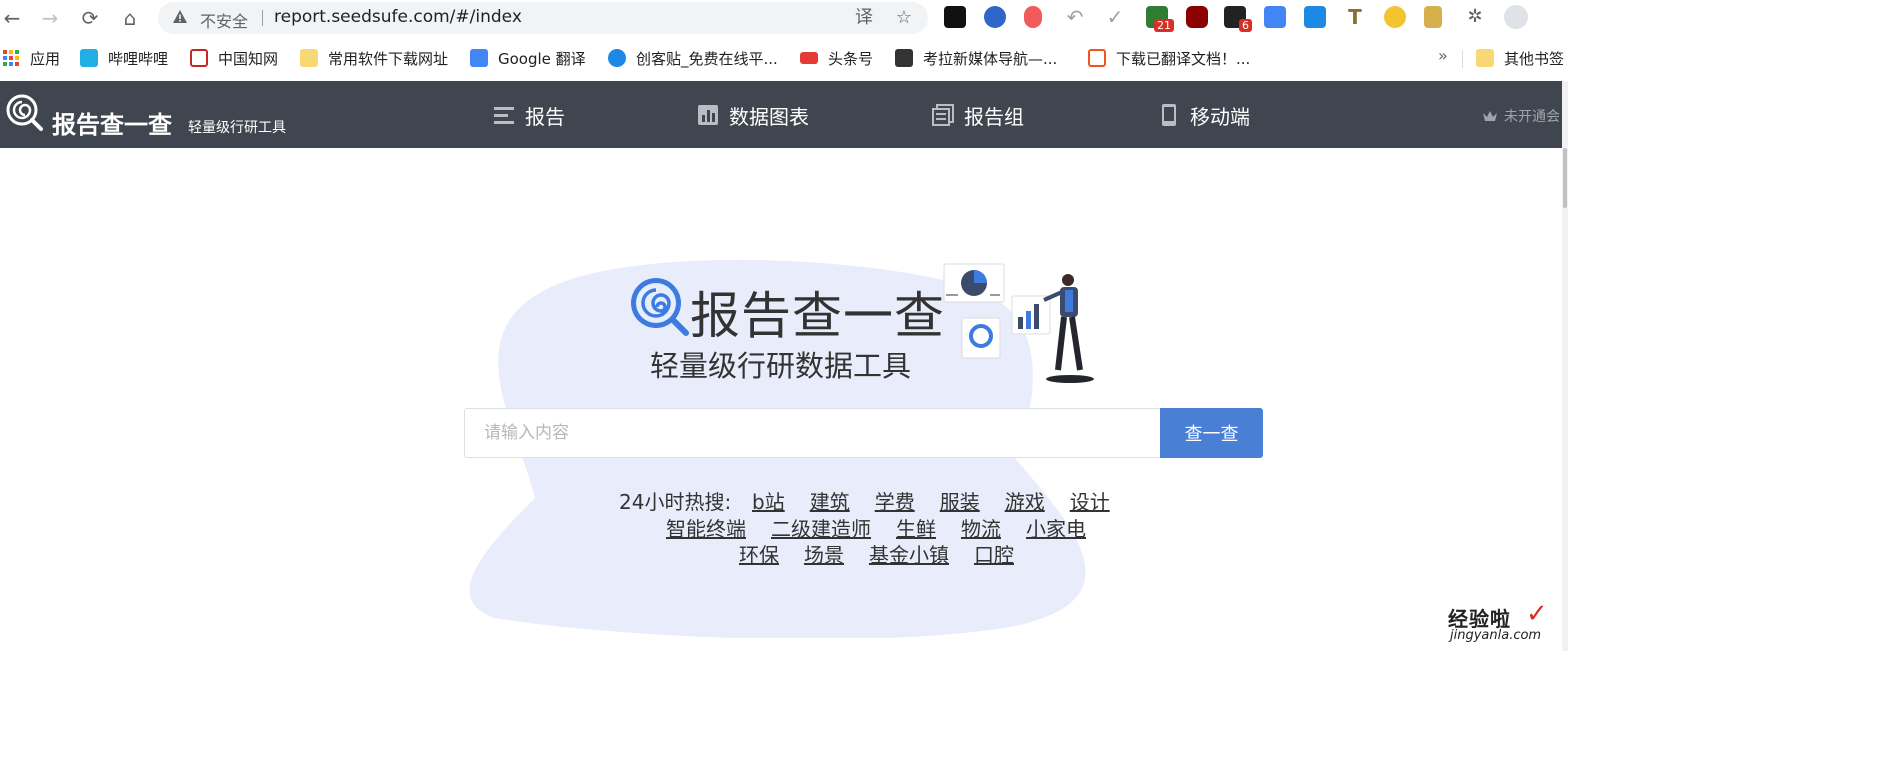 The image size is (1881, 781). I want to click on list-icon, so click(504, 115).